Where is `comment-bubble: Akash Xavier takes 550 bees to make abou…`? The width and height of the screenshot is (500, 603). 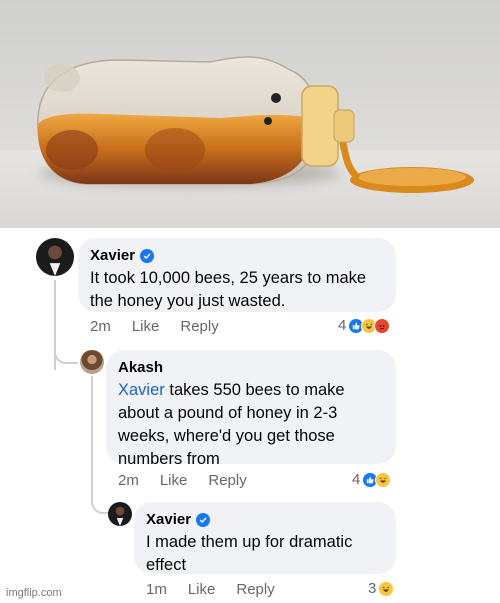
comment-bubble: Akash Xavier takes 550 bees to make abou… is located at coordinates (251, 409).